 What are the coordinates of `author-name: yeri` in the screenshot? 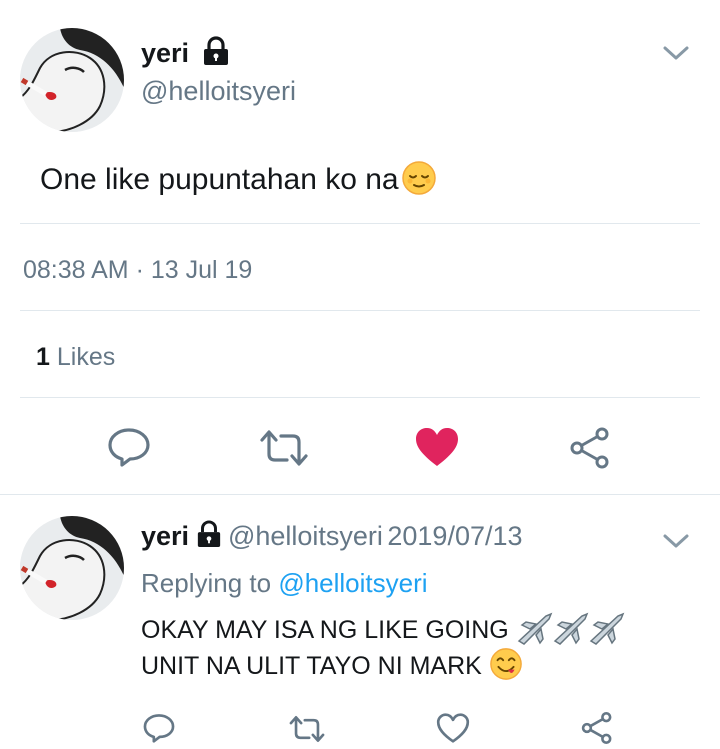 It's located at (165, 53).